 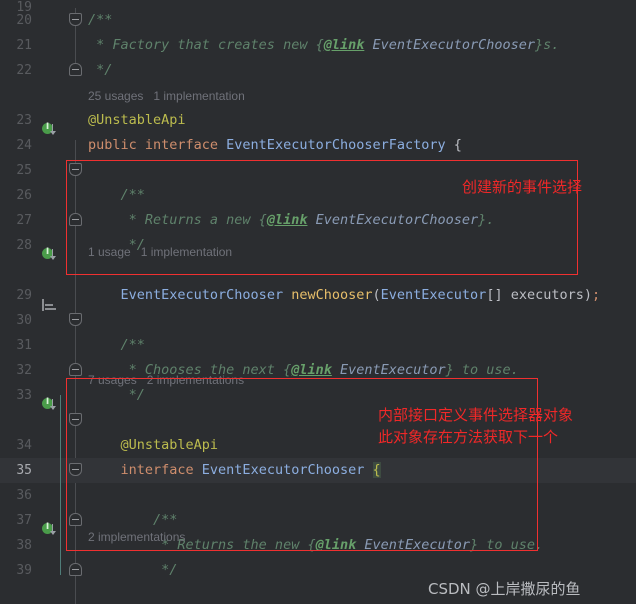 I want to click on token-cmt: }s., so click(x=547, y=45).